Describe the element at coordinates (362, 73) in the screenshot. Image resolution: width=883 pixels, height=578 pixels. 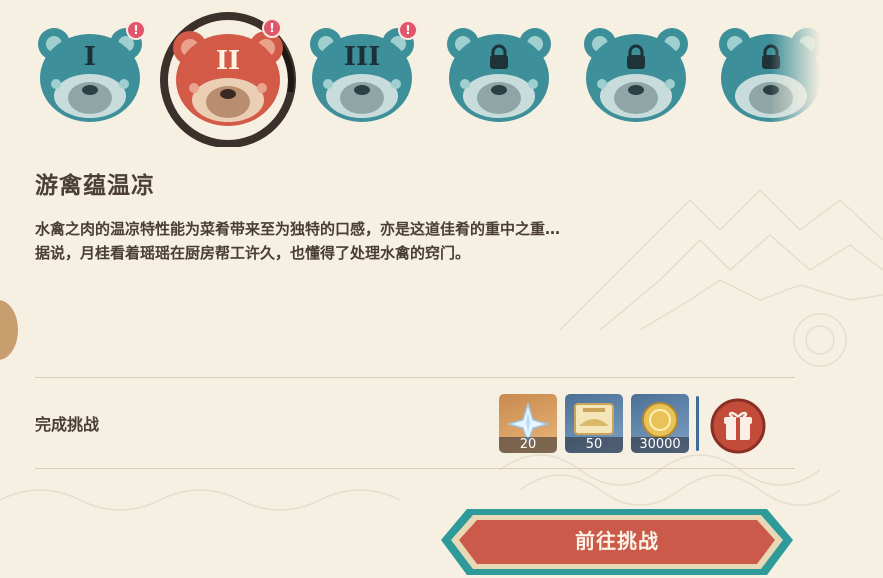
I see `stage-3-button: III !` at that location.